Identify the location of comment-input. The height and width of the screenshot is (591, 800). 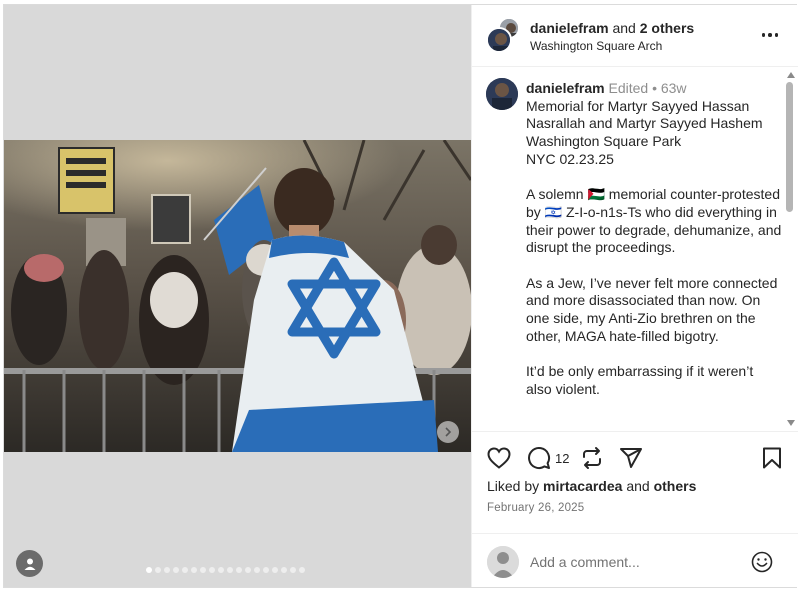
(635, 562).